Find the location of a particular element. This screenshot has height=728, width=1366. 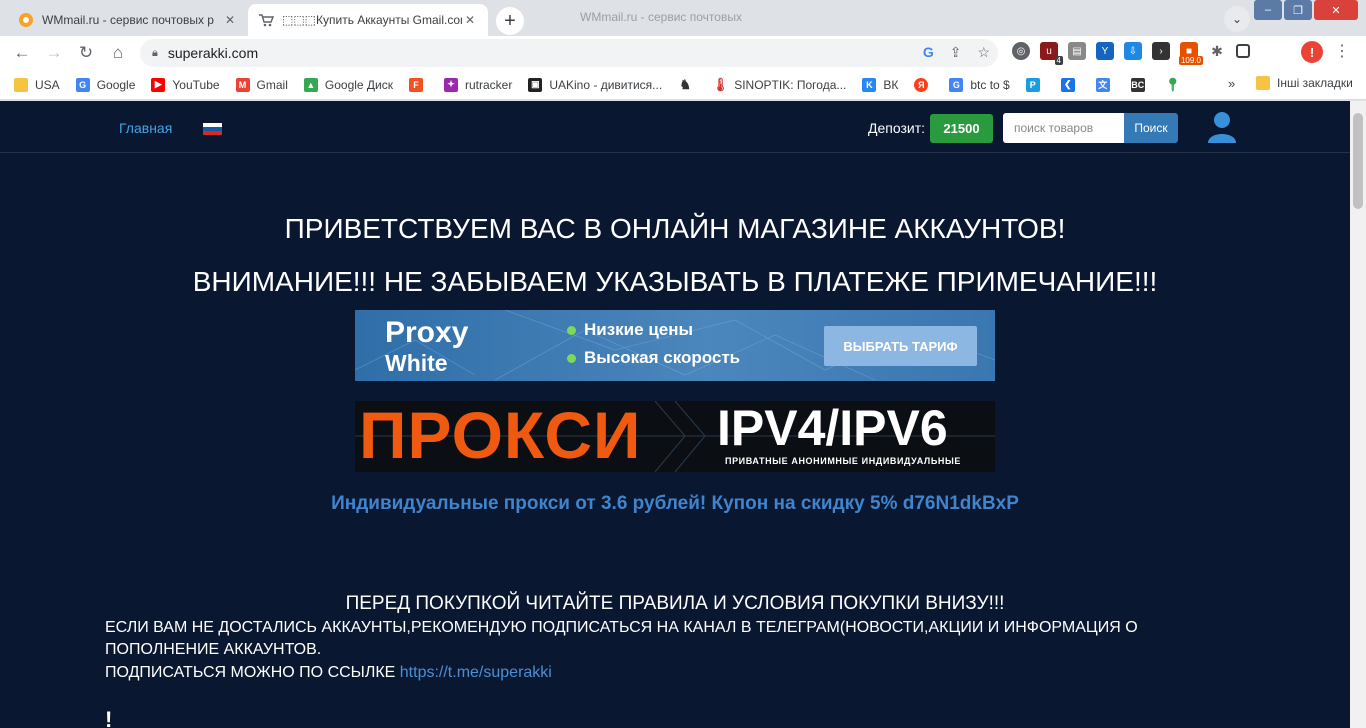

back-arrow-icon: ← is located at coordinates (22, 53).